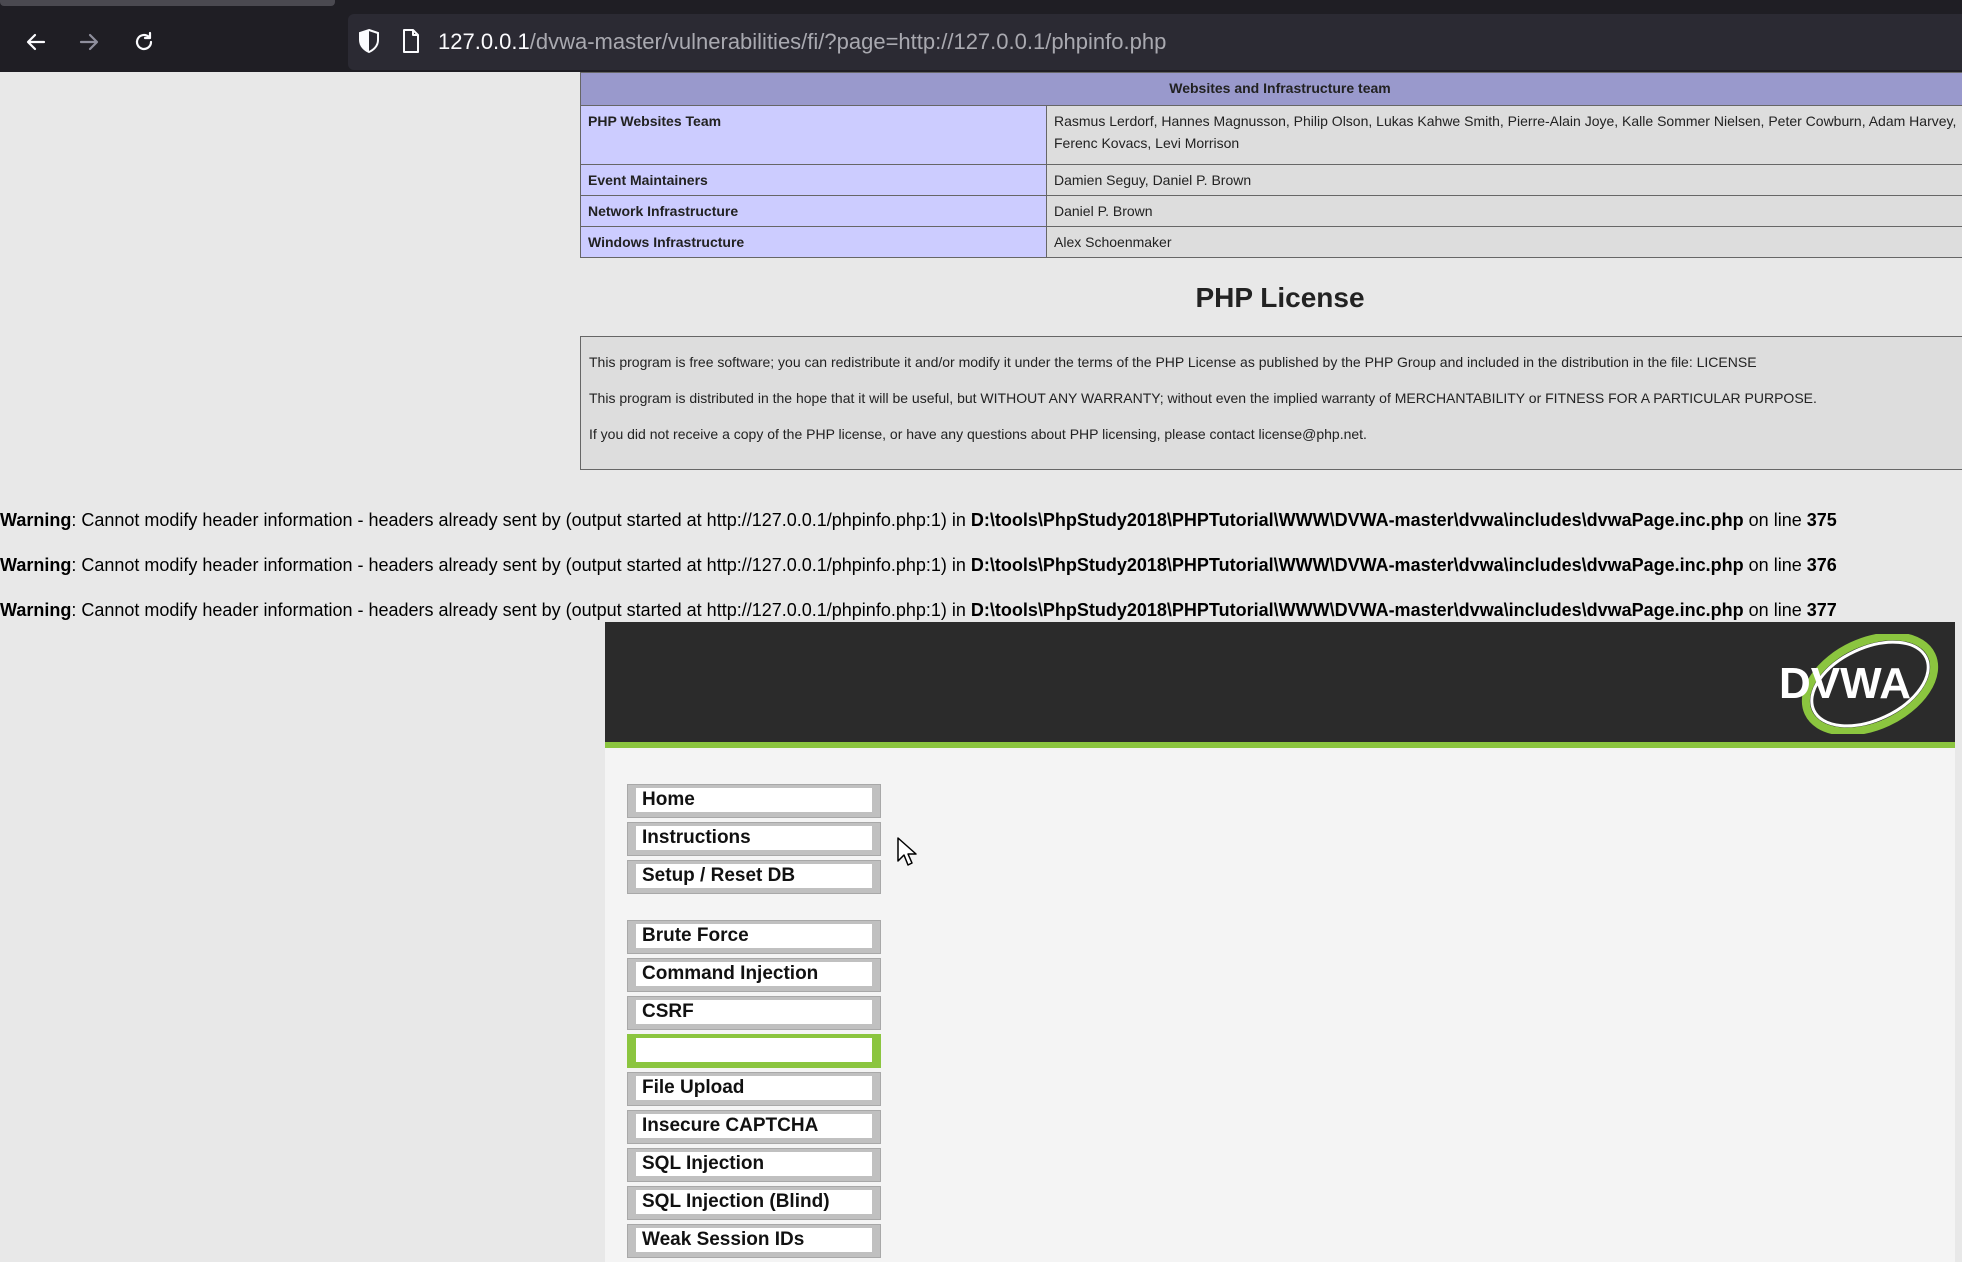 This screenshot has width=1962, height=1262. I want to click on menu-item-label: File Inclusion, so click(754, 1050).